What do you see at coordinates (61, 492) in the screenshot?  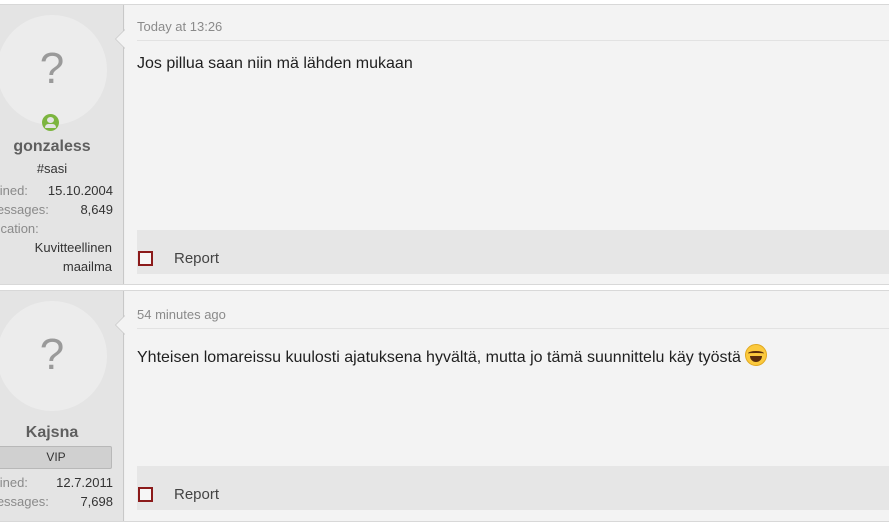 I see `user-stats: Joined: 12.7.2011 Messages: 7,698` at bounding box center [61, 492].